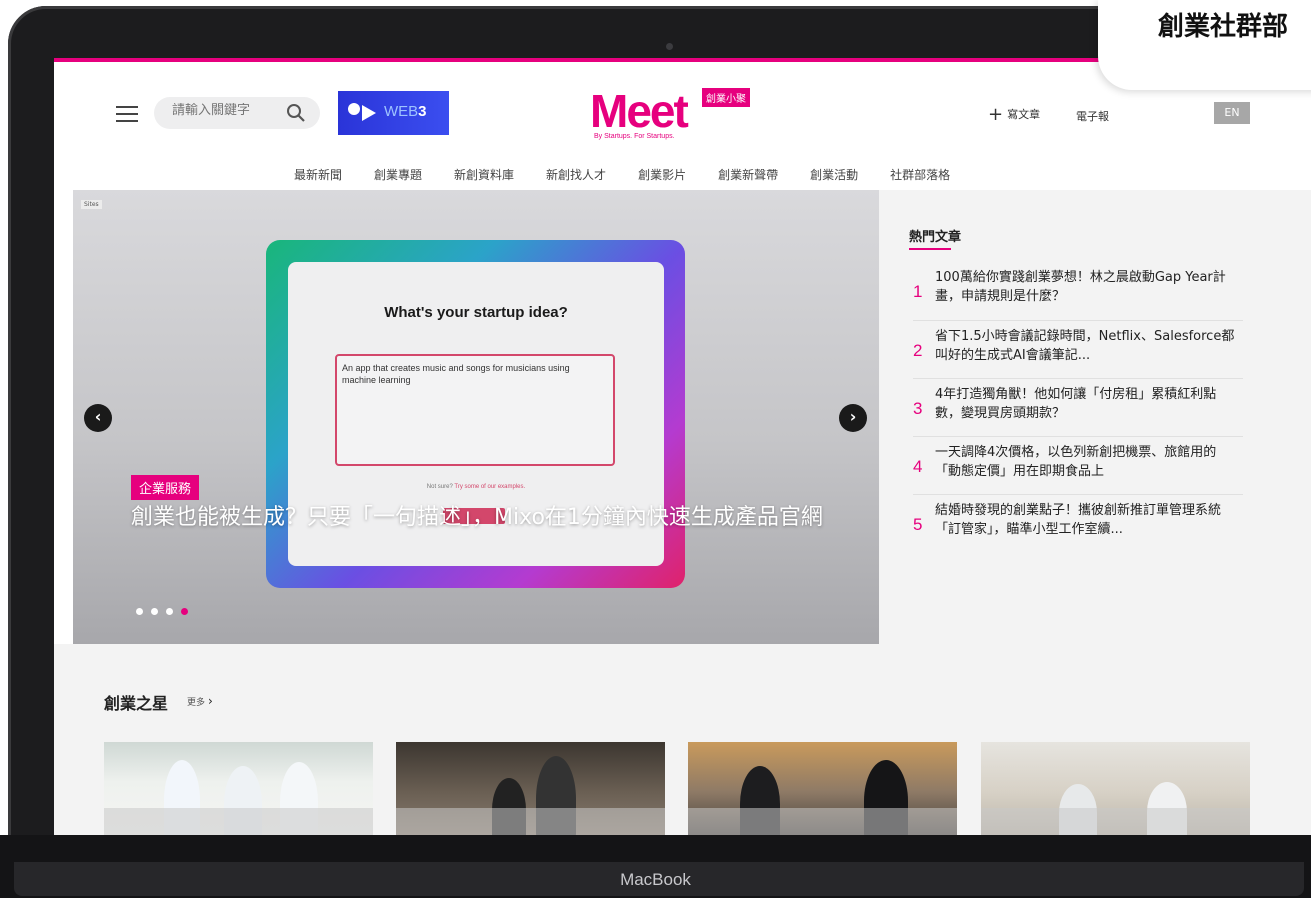  I want to click on article-title: 100萬給你實踐創業夢想！林之晨啟動Gap Year計畫，申請規則是什麼？, so click(1085, 287).